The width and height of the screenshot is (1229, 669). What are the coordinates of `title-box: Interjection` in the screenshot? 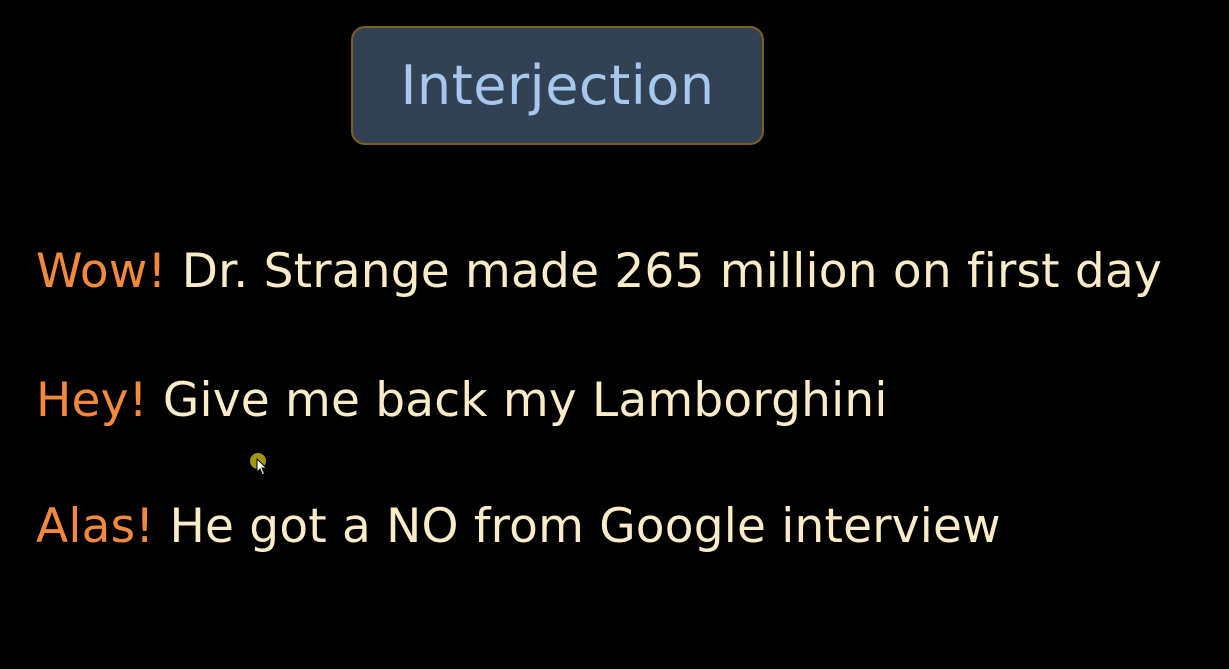 It's located at (557, 85).